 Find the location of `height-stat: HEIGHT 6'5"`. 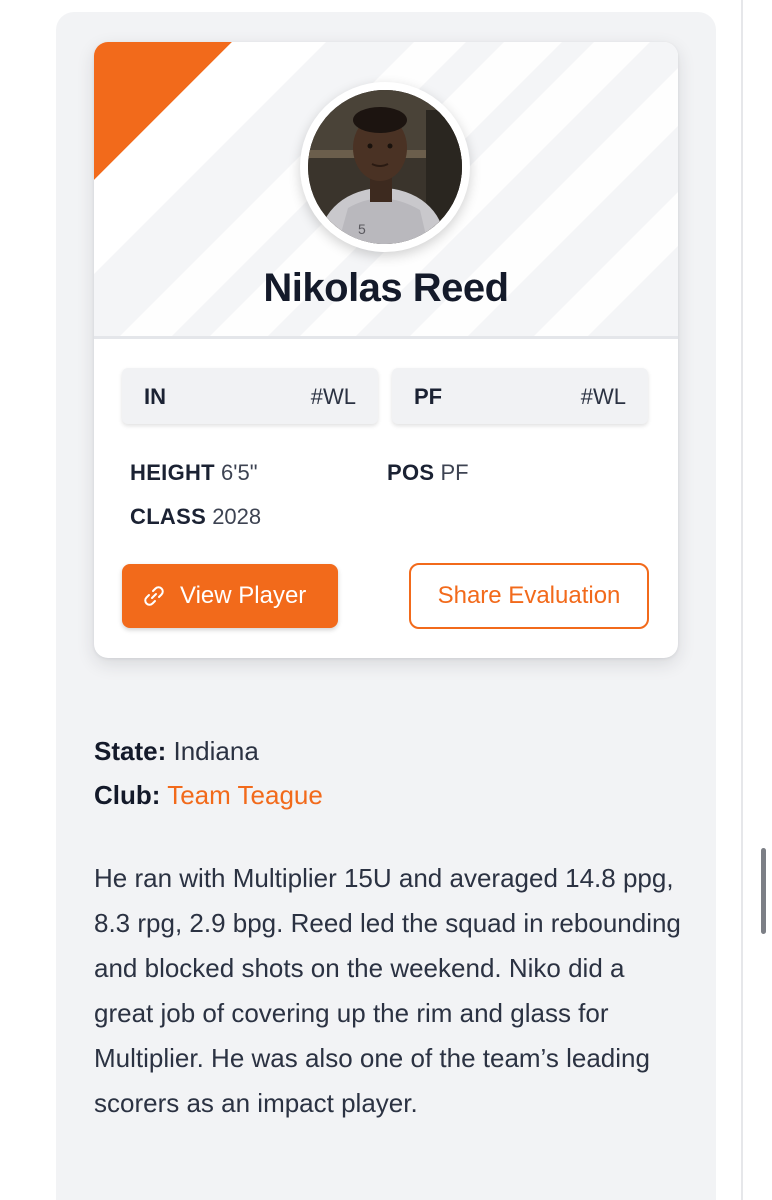

height-stat: HEIGHT 6'5" is located at coordinates (194, 473).